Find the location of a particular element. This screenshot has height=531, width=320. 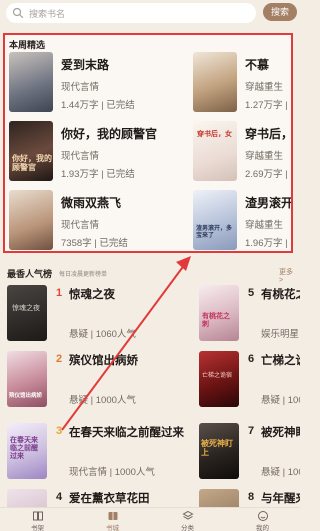

search-input: 搜索书名 is located at coordinates (131, 13).